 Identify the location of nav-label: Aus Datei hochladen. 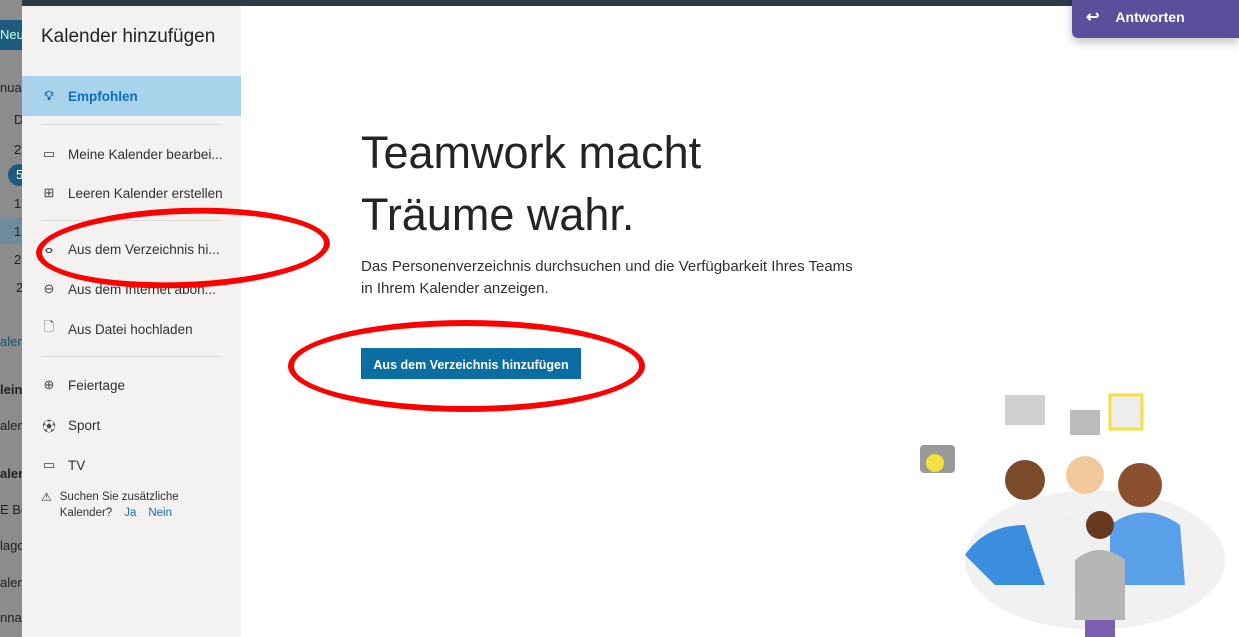
(130, 329).